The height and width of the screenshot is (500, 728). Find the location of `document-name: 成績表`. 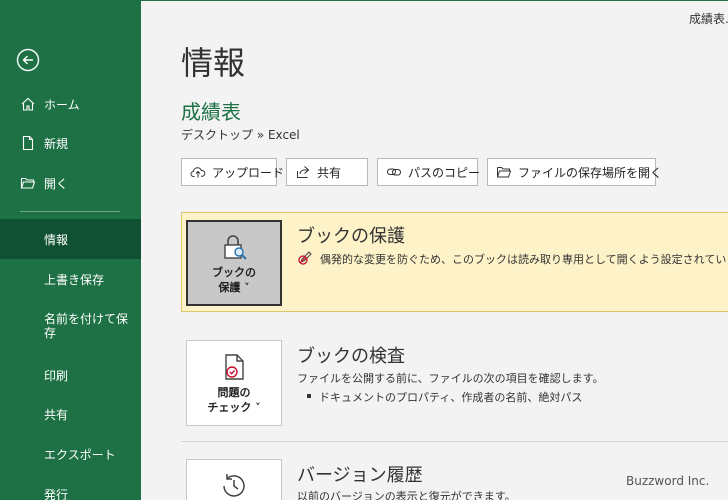

document-name: 成績表 is located at coordinates (211, 112).